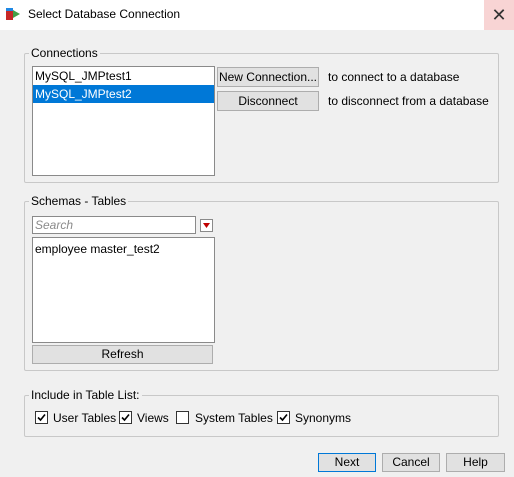 Image resolution: width=514 pixels, height=477 pixels. What do you see at coordinates (122, 354) in the screenshot?
I see `refresh-button: Refresh` at bounding box center [122, 354].